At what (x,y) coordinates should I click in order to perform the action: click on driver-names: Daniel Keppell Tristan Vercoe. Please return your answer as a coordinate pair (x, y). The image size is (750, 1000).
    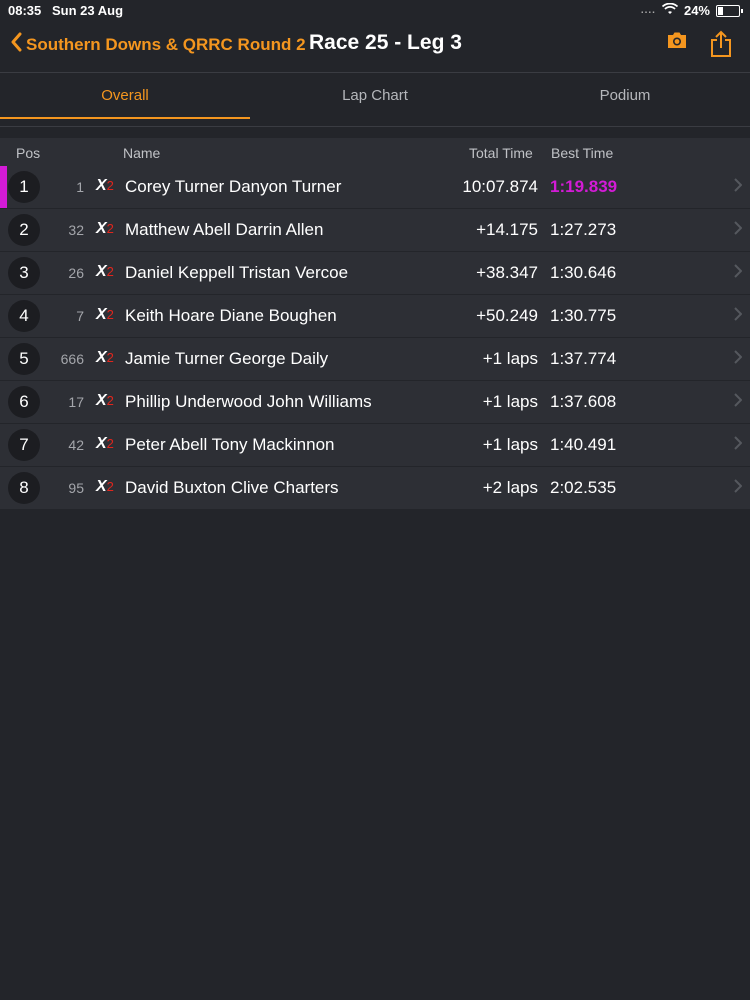
    Looking at the image, I should click on (237, 272).